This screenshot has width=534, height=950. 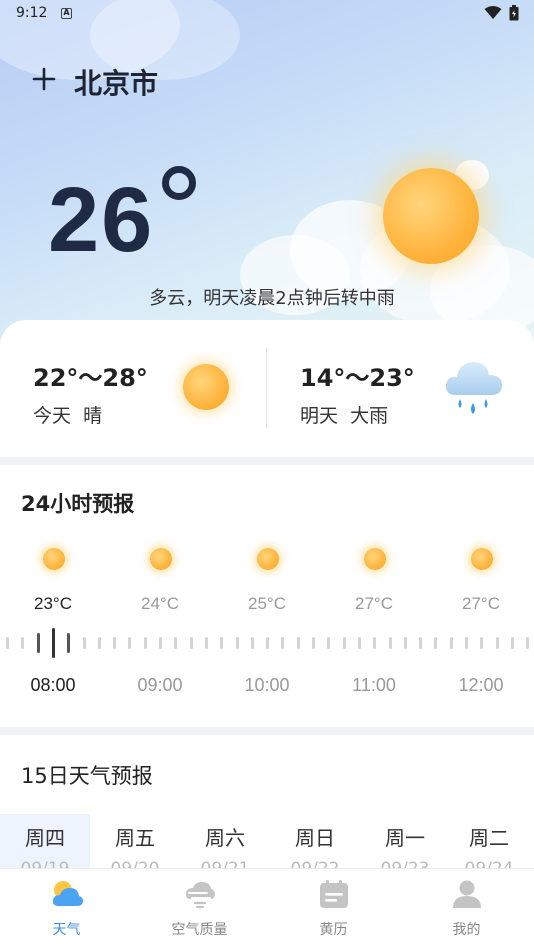 What do you see at coordinates (200, 895) in the screenshot?
I see `air-quality-icon` at bounding box center [200, 895].